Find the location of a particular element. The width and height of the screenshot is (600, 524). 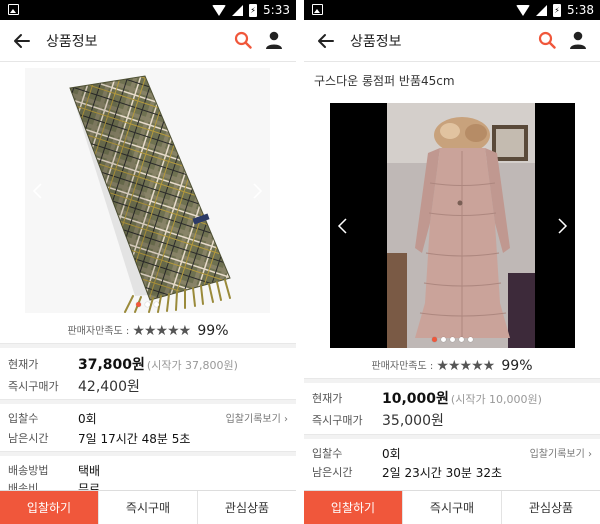

status-bar: ⚡ 5:38 is located at coordinates (452, 10).